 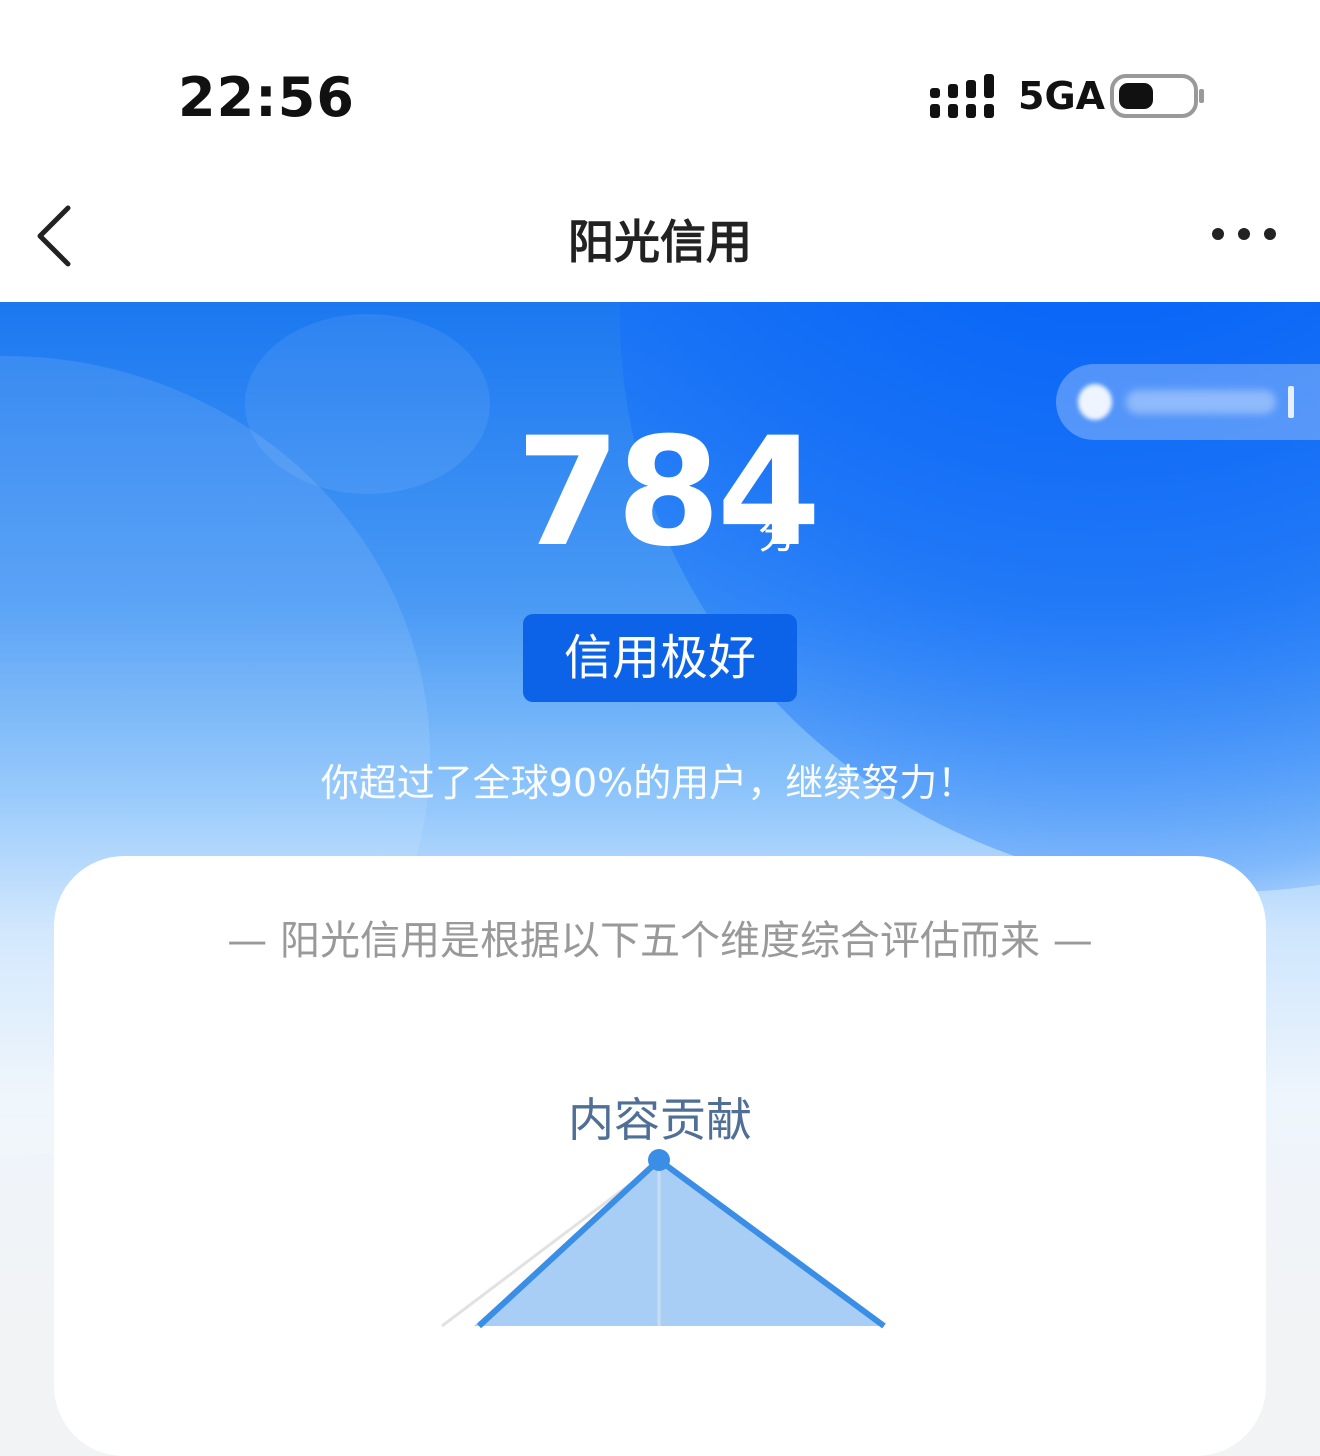 I want to click on user-profile-pill, so click(x=1188, y=402).